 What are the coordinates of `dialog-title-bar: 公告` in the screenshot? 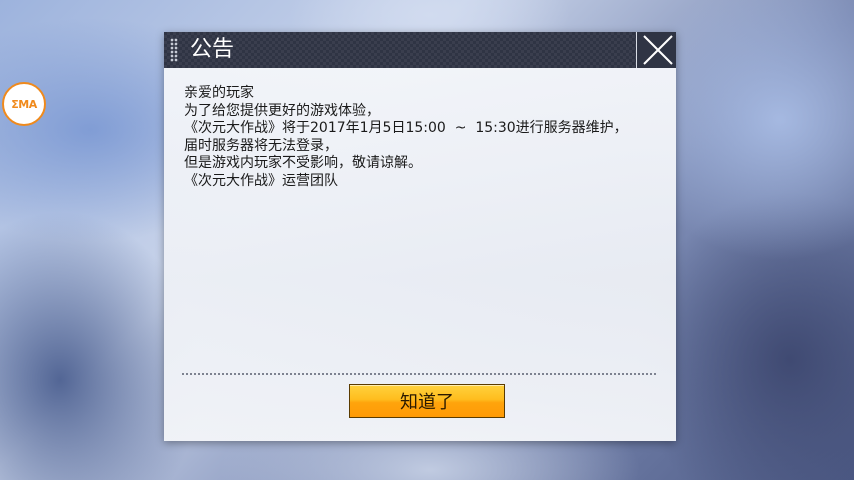 It's located at (420, 50).